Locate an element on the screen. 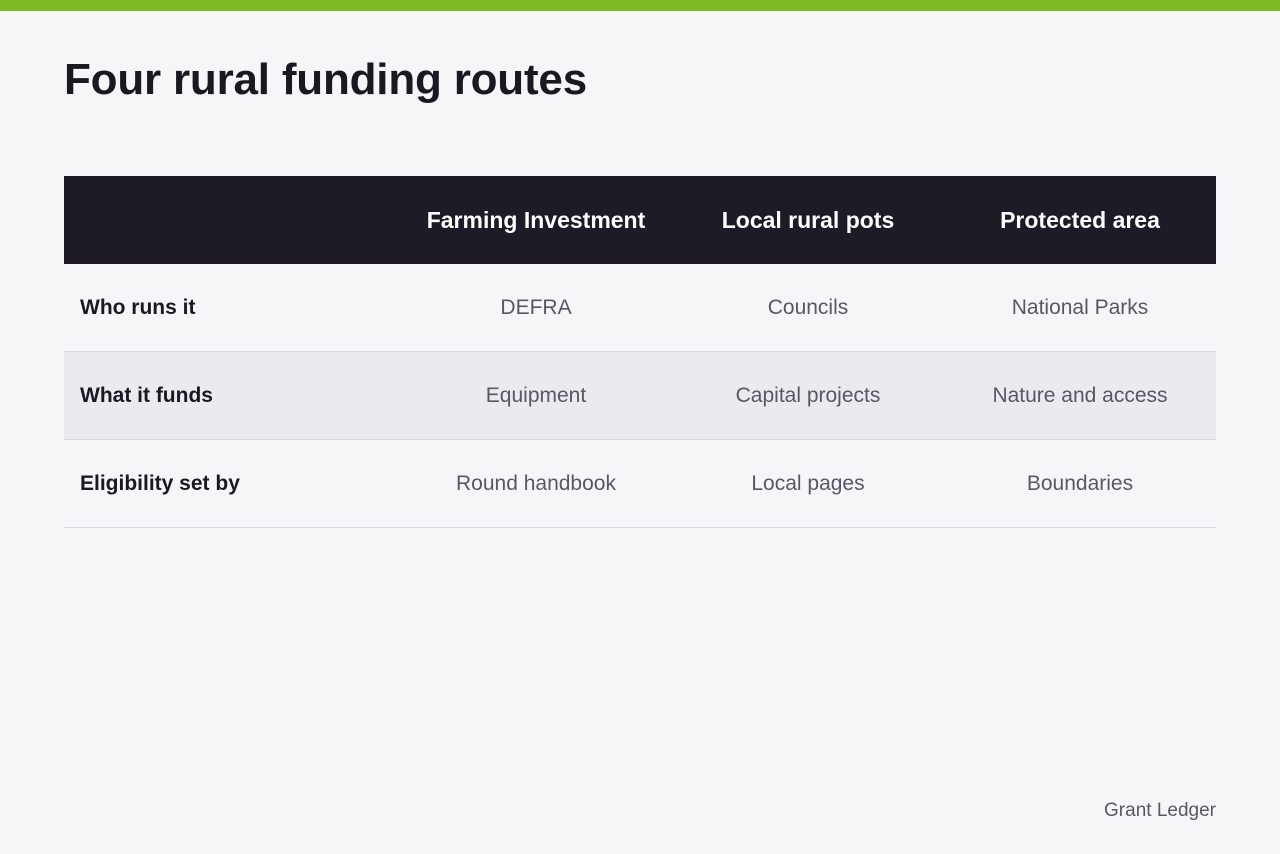  row-label: What it funds is located at coordinates (146, 395).